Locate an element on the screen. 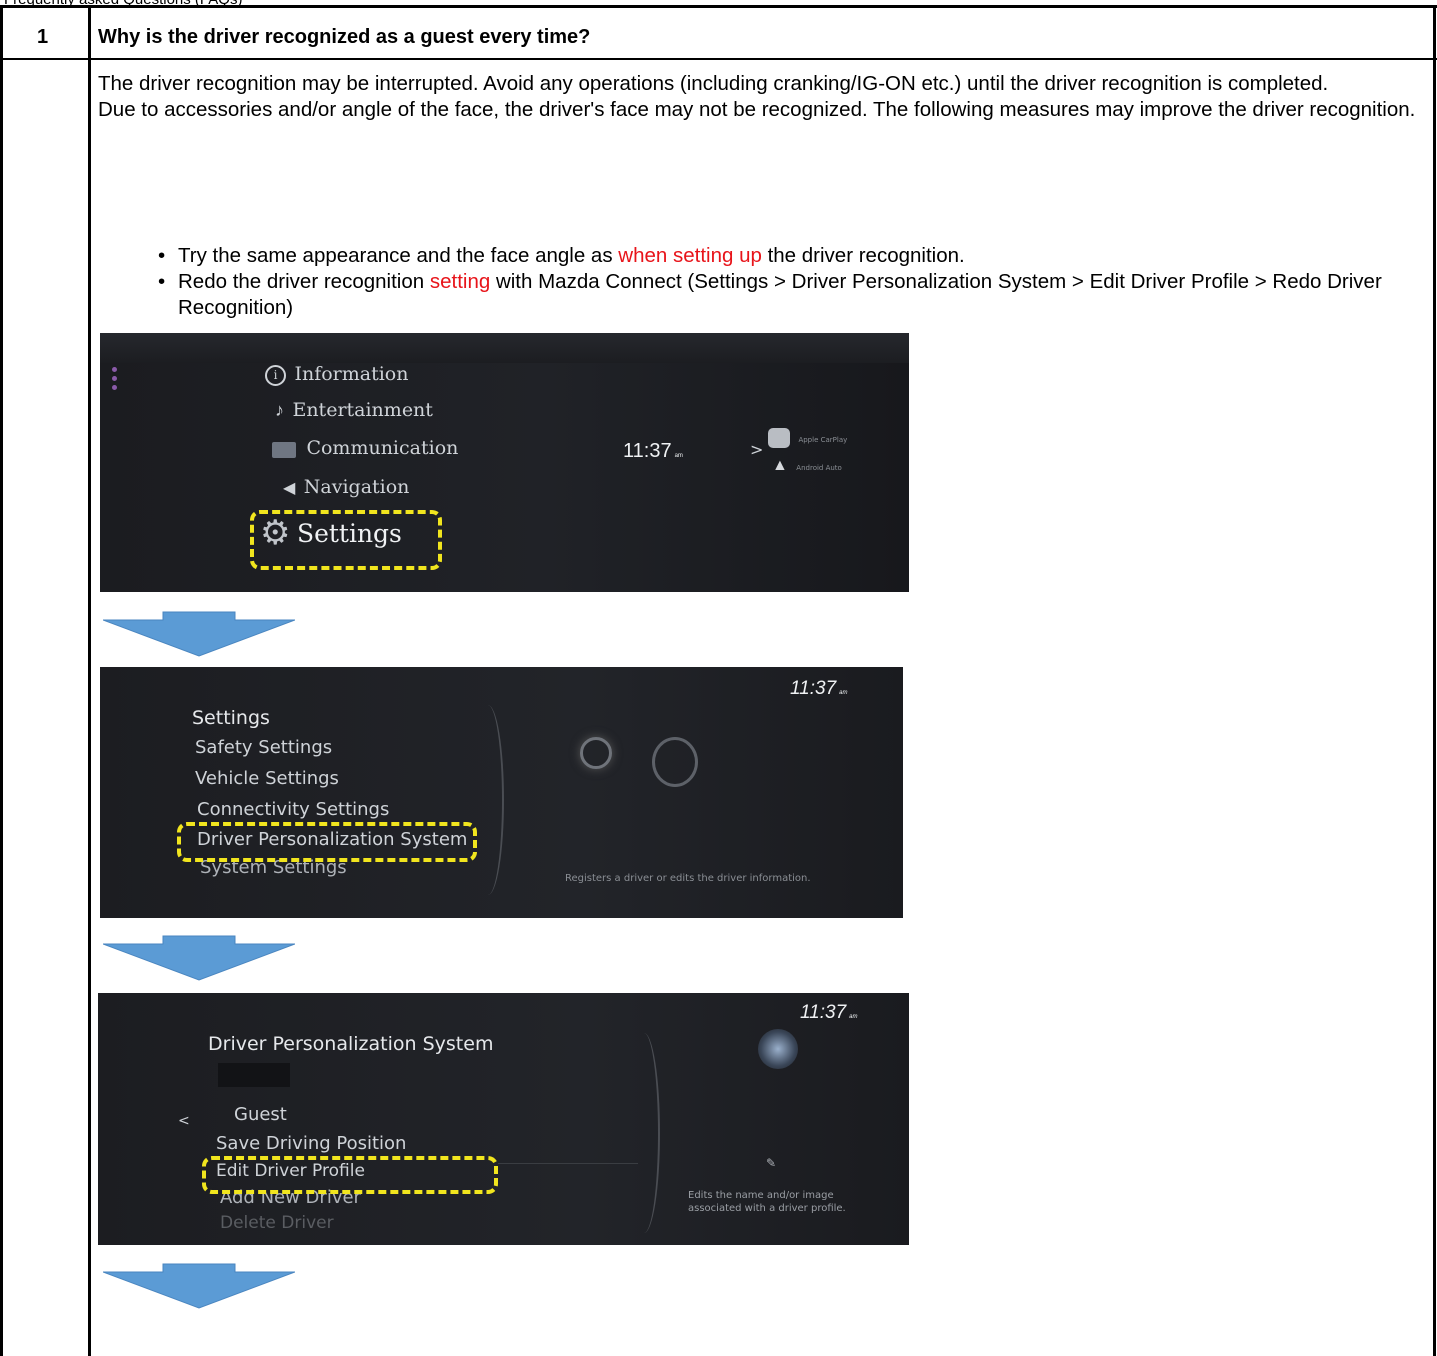 This screenshot has width=1437, height=1356. table-left-border is located at coordinates (1, 680).